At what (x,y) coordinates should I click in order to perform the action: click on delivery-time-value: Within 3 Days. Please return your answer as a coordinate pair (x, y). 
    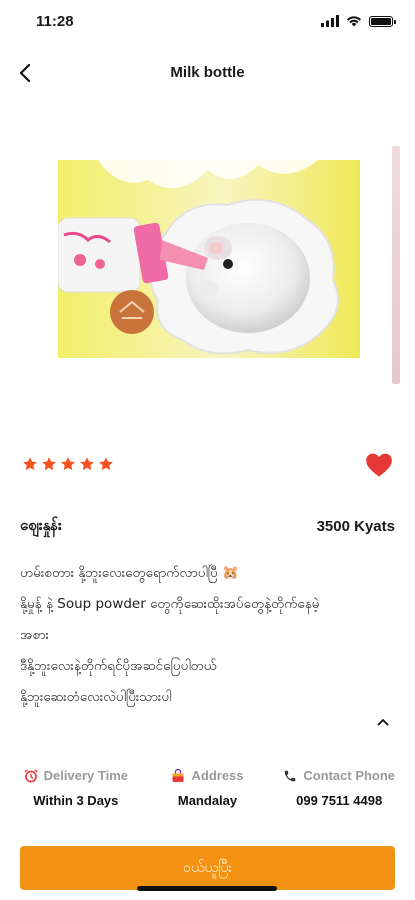
    Looking at the image, I should click on (76, 800).